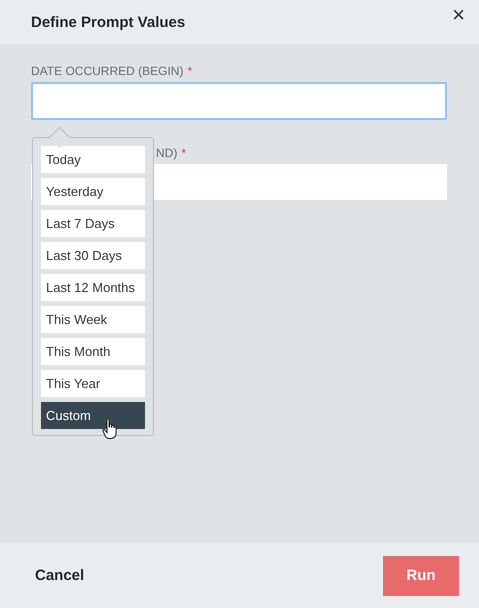  Describe the element at coordinates (93, 159) in the screenshot. I see `menu-option: Today` at that location.